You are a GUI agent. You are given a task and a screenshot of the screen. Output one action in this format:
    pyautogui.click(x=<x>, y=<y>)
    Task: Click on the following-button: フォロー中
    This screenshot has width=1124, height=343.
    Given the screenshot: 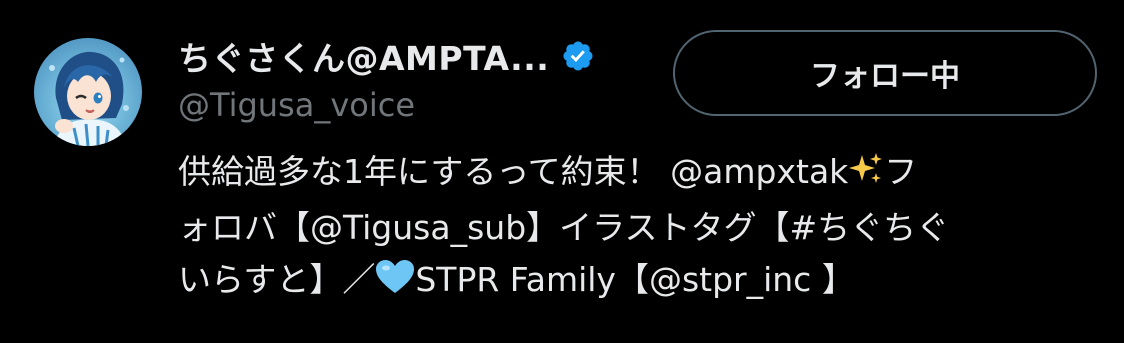 What is the action you would take?
    pyautogui.click(x=885, y=73)
    